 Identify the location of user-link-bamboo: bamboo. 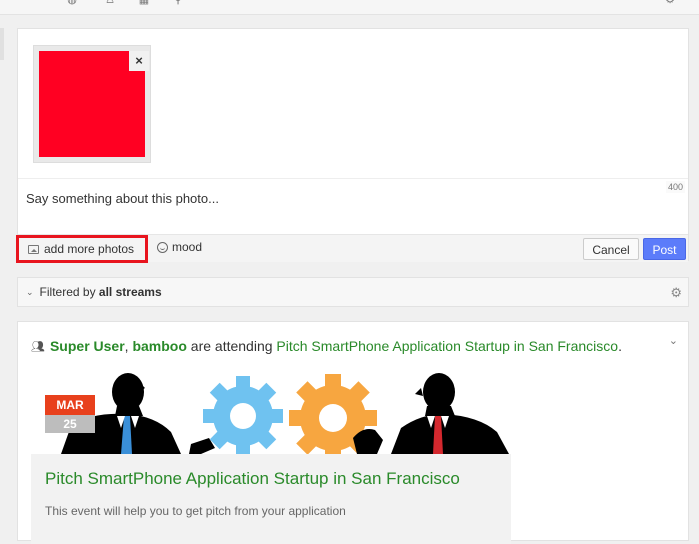
(159, 346).